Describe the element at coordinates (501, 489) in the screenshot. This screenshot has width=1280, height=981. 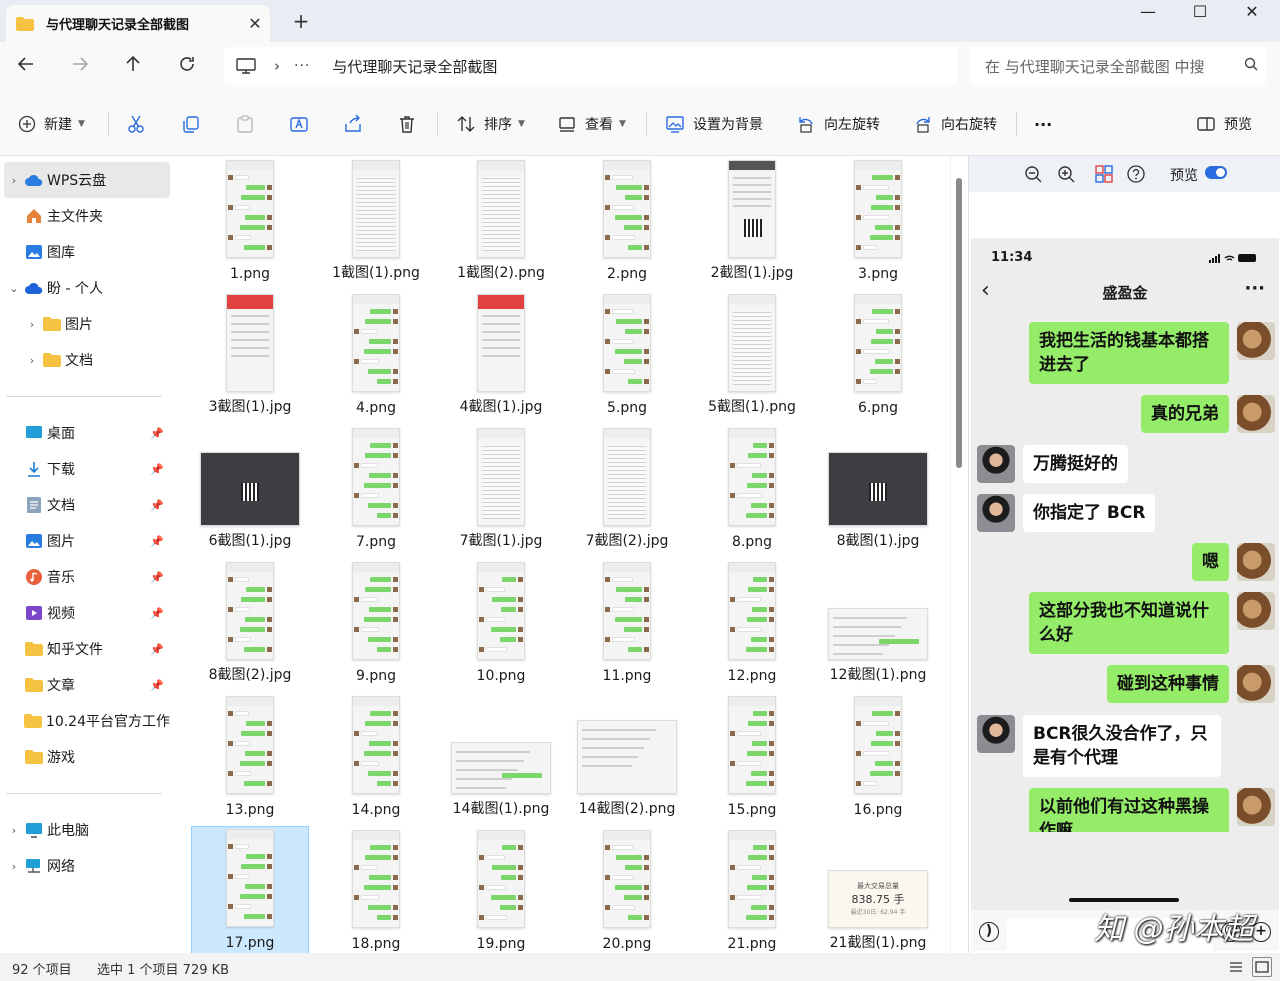
I see `file-item: 7截图(1).jpg` at that location.